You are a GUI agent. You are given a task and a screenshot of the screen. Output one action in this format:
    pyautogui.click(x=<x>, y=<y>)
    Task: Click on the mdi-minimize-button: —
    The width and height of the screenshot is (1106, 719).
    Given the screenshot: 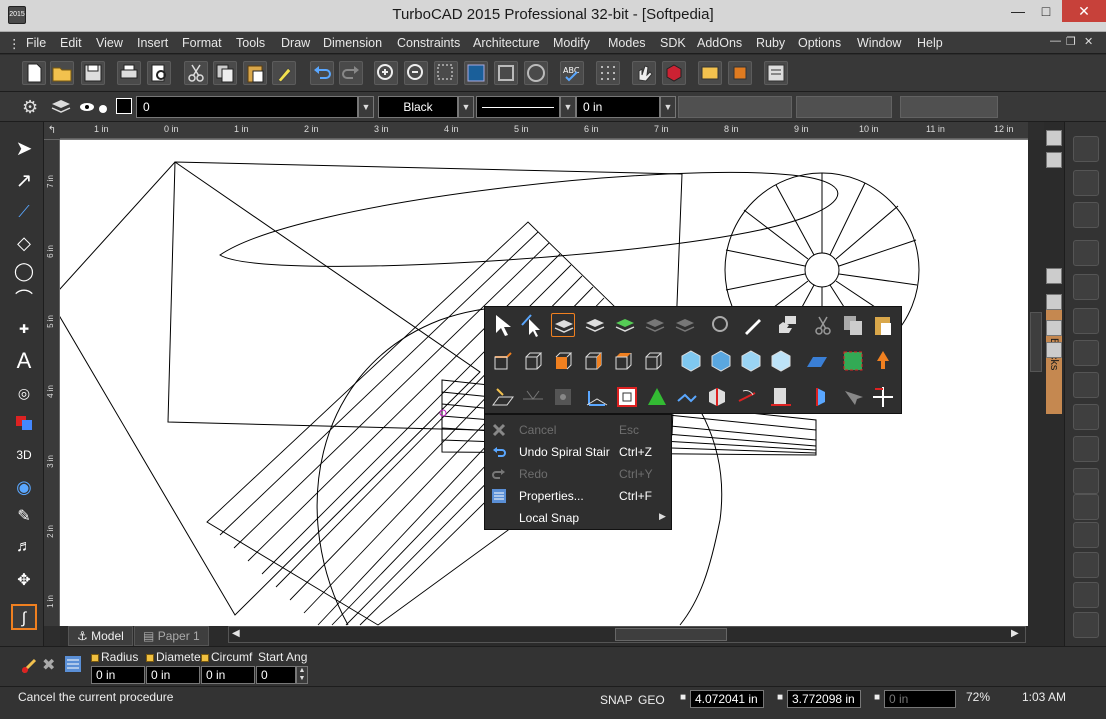 What is the action you would take?
    pyautogui.click(x=1055, y=41)
    